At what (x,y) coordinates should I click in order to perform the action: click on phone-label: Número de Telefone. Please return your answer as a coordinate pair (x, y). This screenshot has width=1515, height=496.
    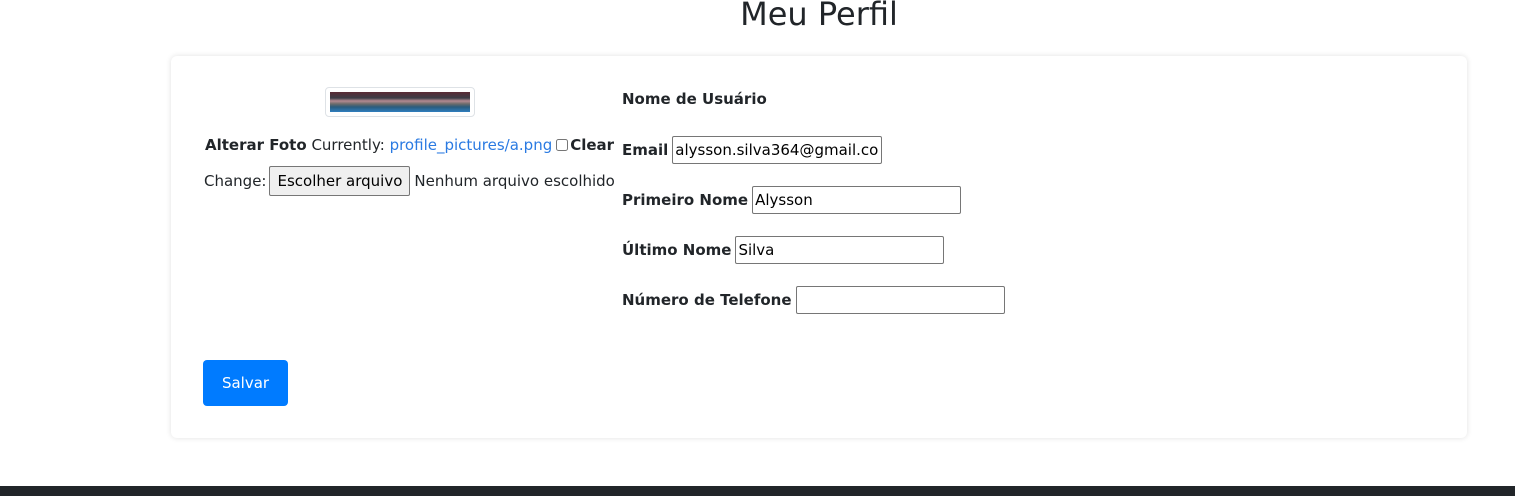
    Looking at the image, I should click on (707, 300).